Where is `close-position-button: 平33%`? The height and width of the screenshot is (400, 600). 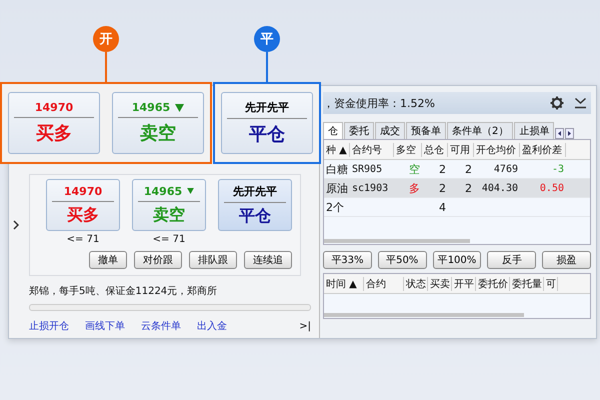 close-position-button: 平33% is located at coordinates (347, 260).